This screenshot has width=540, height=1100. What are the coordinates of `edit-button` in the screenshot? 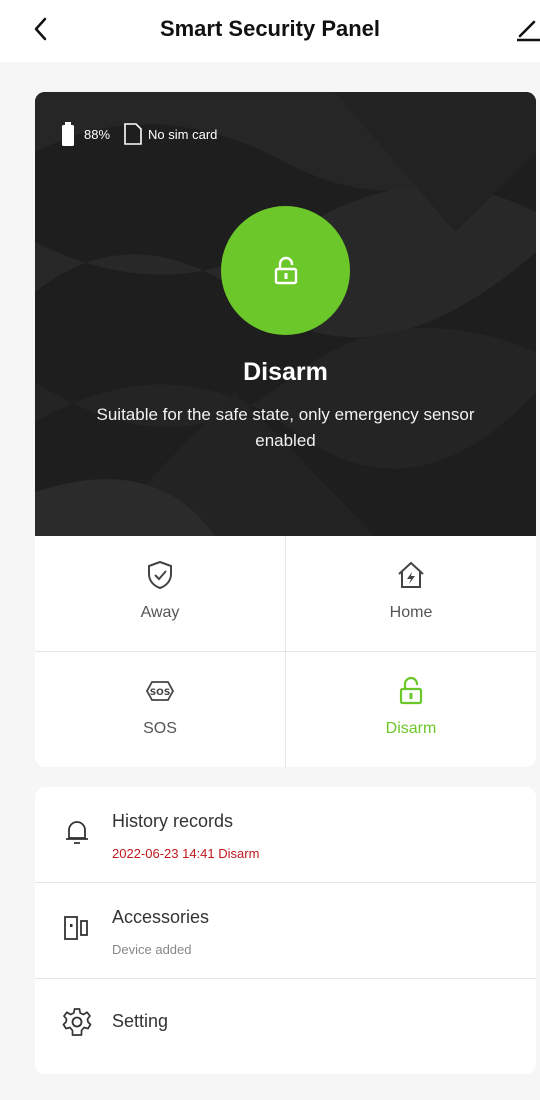 It's located at (527, 29).